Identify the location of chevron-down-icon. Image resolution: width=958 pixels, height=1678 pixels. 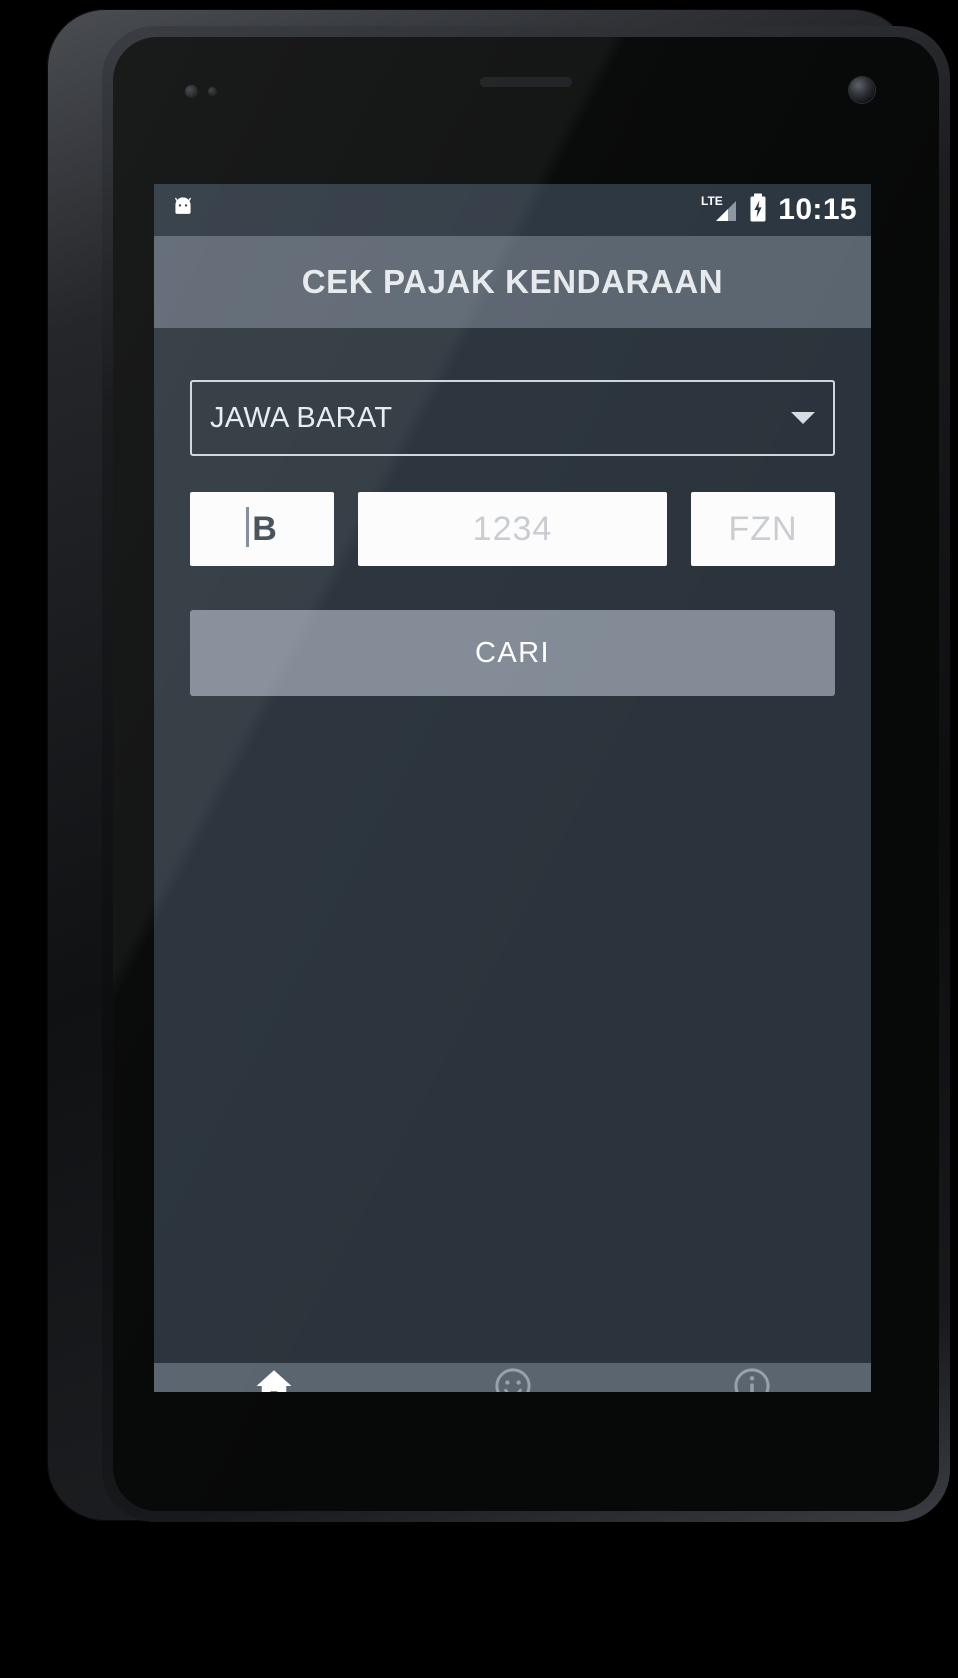
(803, 418).